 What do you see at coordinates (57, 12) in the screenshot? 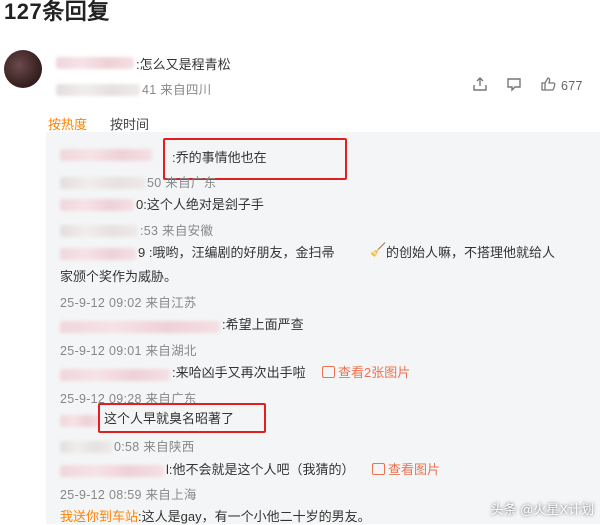
I see `page-title: 127条回复` at bounding box center [57, 12].